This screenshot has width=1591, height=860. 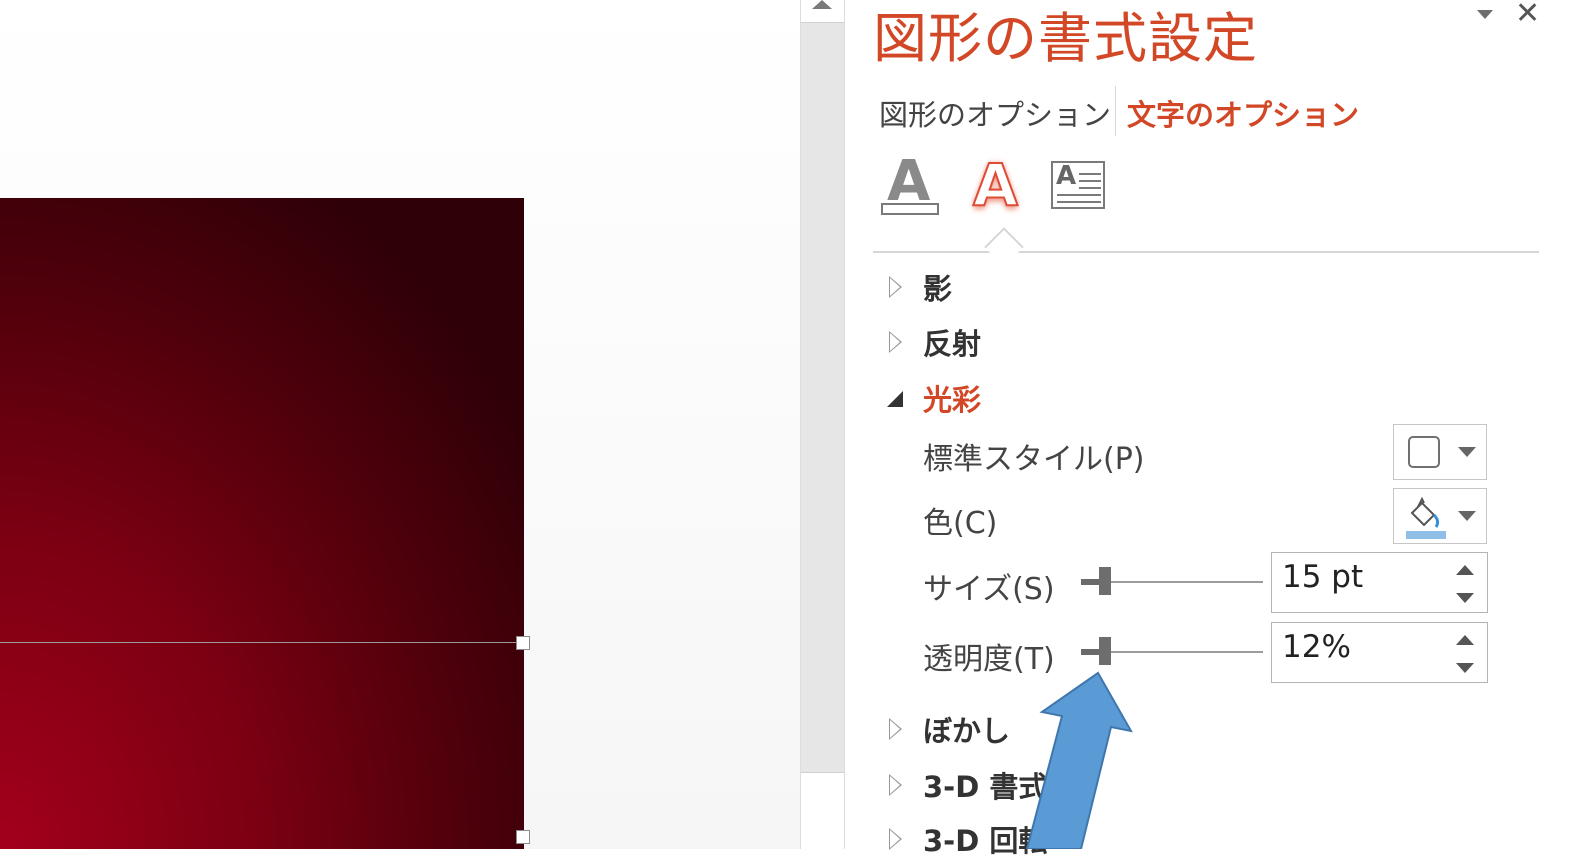 What do you see at coordinates (911, 184) in the screenshot?
I see `text-fill-outline-icon: A` at bounding box center [911, 184].